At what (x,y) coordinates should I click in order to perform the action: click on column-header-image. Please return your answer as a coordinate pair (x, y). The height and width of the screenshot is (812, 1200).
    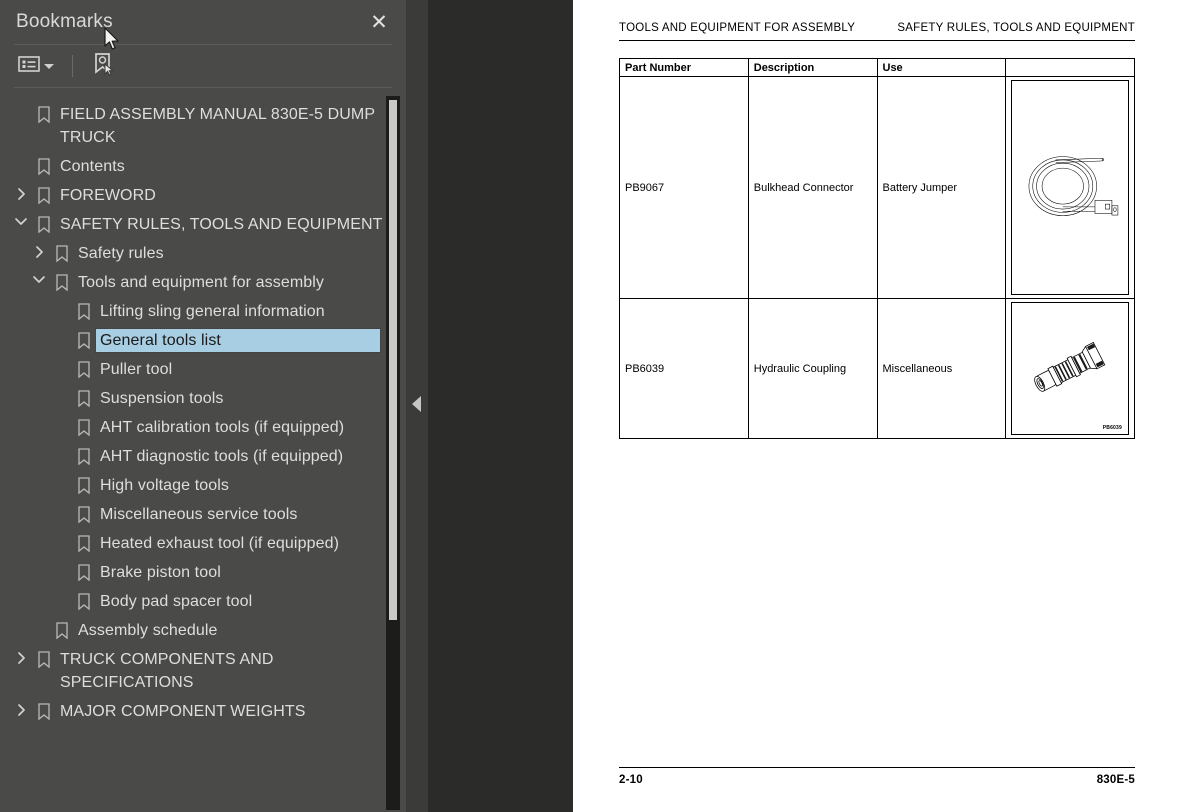
    Looking at the image, I should click on (1070, 68).